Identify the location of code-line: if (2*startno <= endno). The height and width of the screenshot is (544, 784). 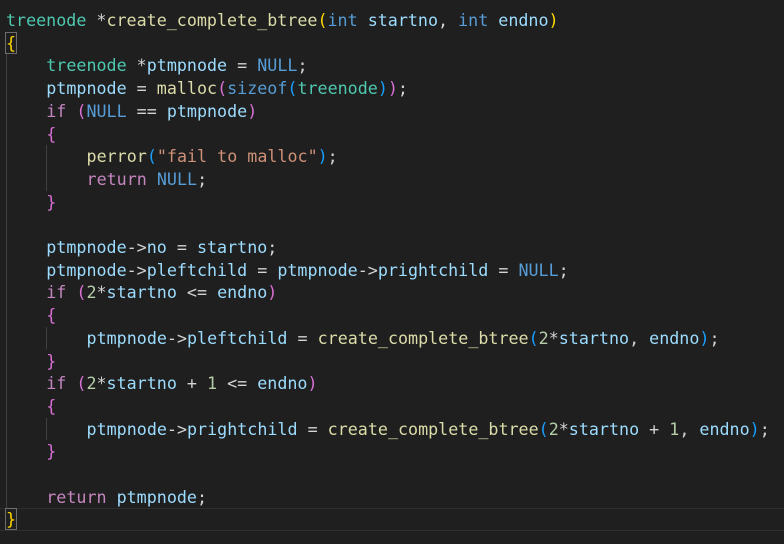
(161, 292).